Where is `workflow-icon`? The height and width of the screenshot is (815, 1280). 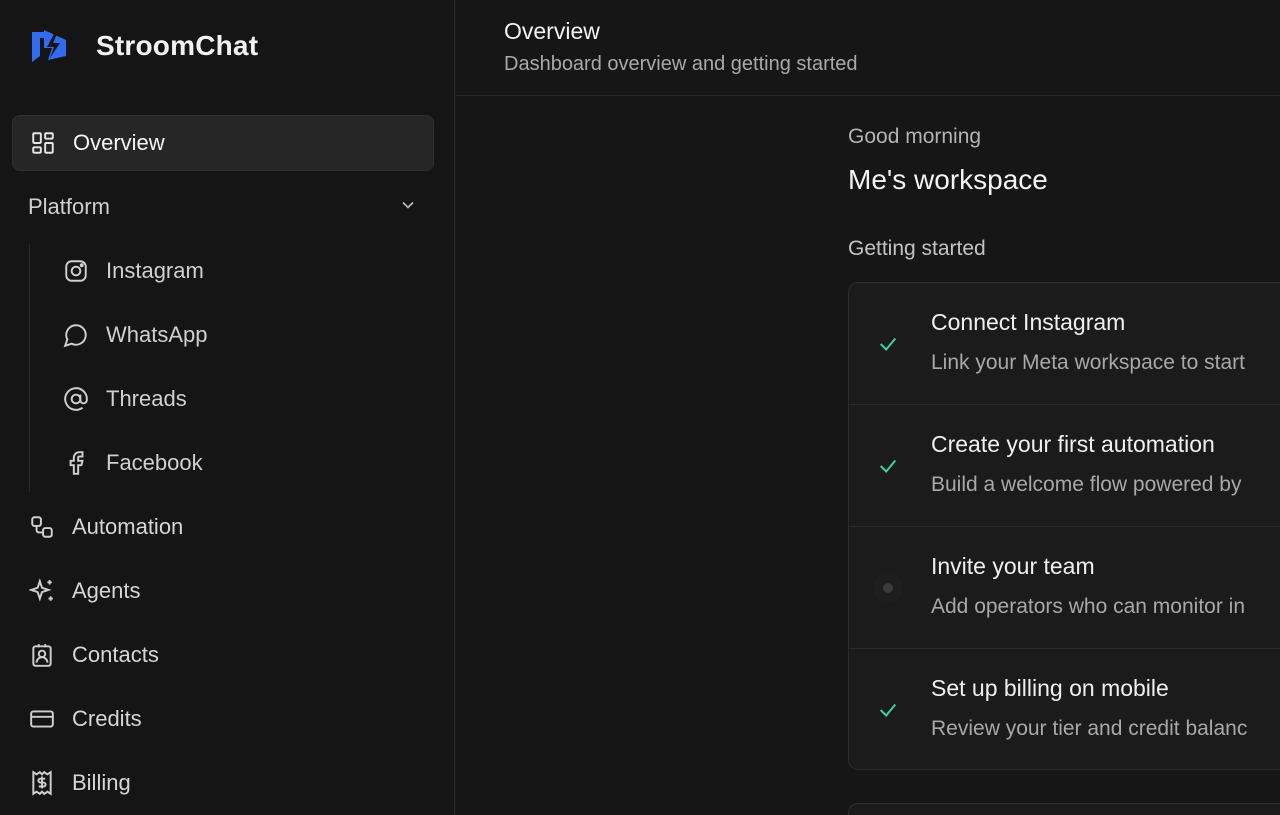 workflow-icon is located at coordinates (42, 527).